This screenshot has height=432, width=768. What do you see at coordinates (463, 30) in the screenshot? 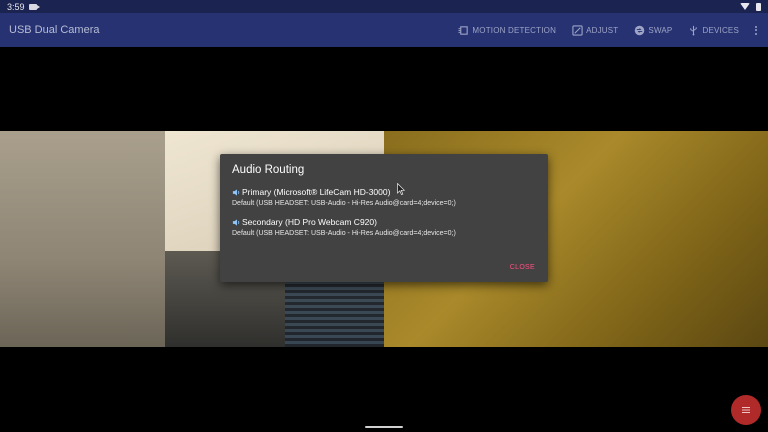
I see `motion-detection-icon` at bounding box center [463, 30].